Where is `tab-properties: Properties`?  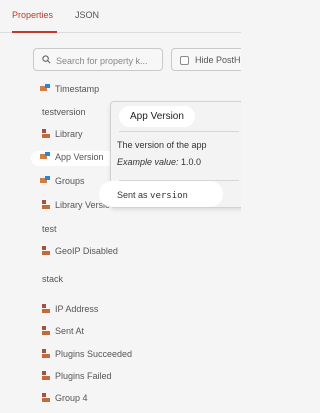
tab-properties: Properties is located at coordinates (32, 15).